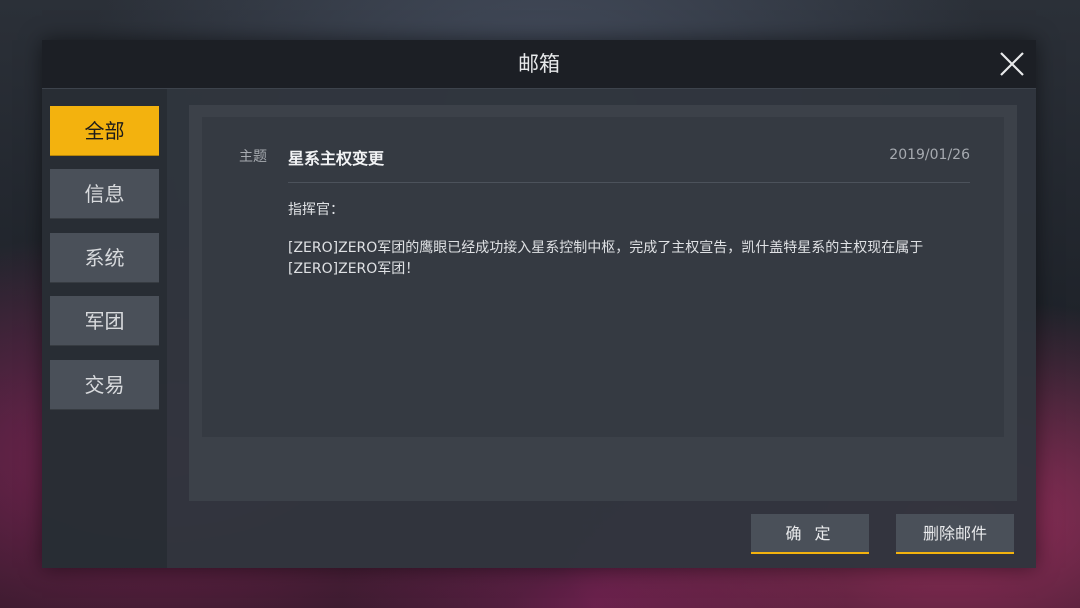  I want to click on mail-category-sidebar: 全部 信息 系统 军团 交易, so click(104, 328).